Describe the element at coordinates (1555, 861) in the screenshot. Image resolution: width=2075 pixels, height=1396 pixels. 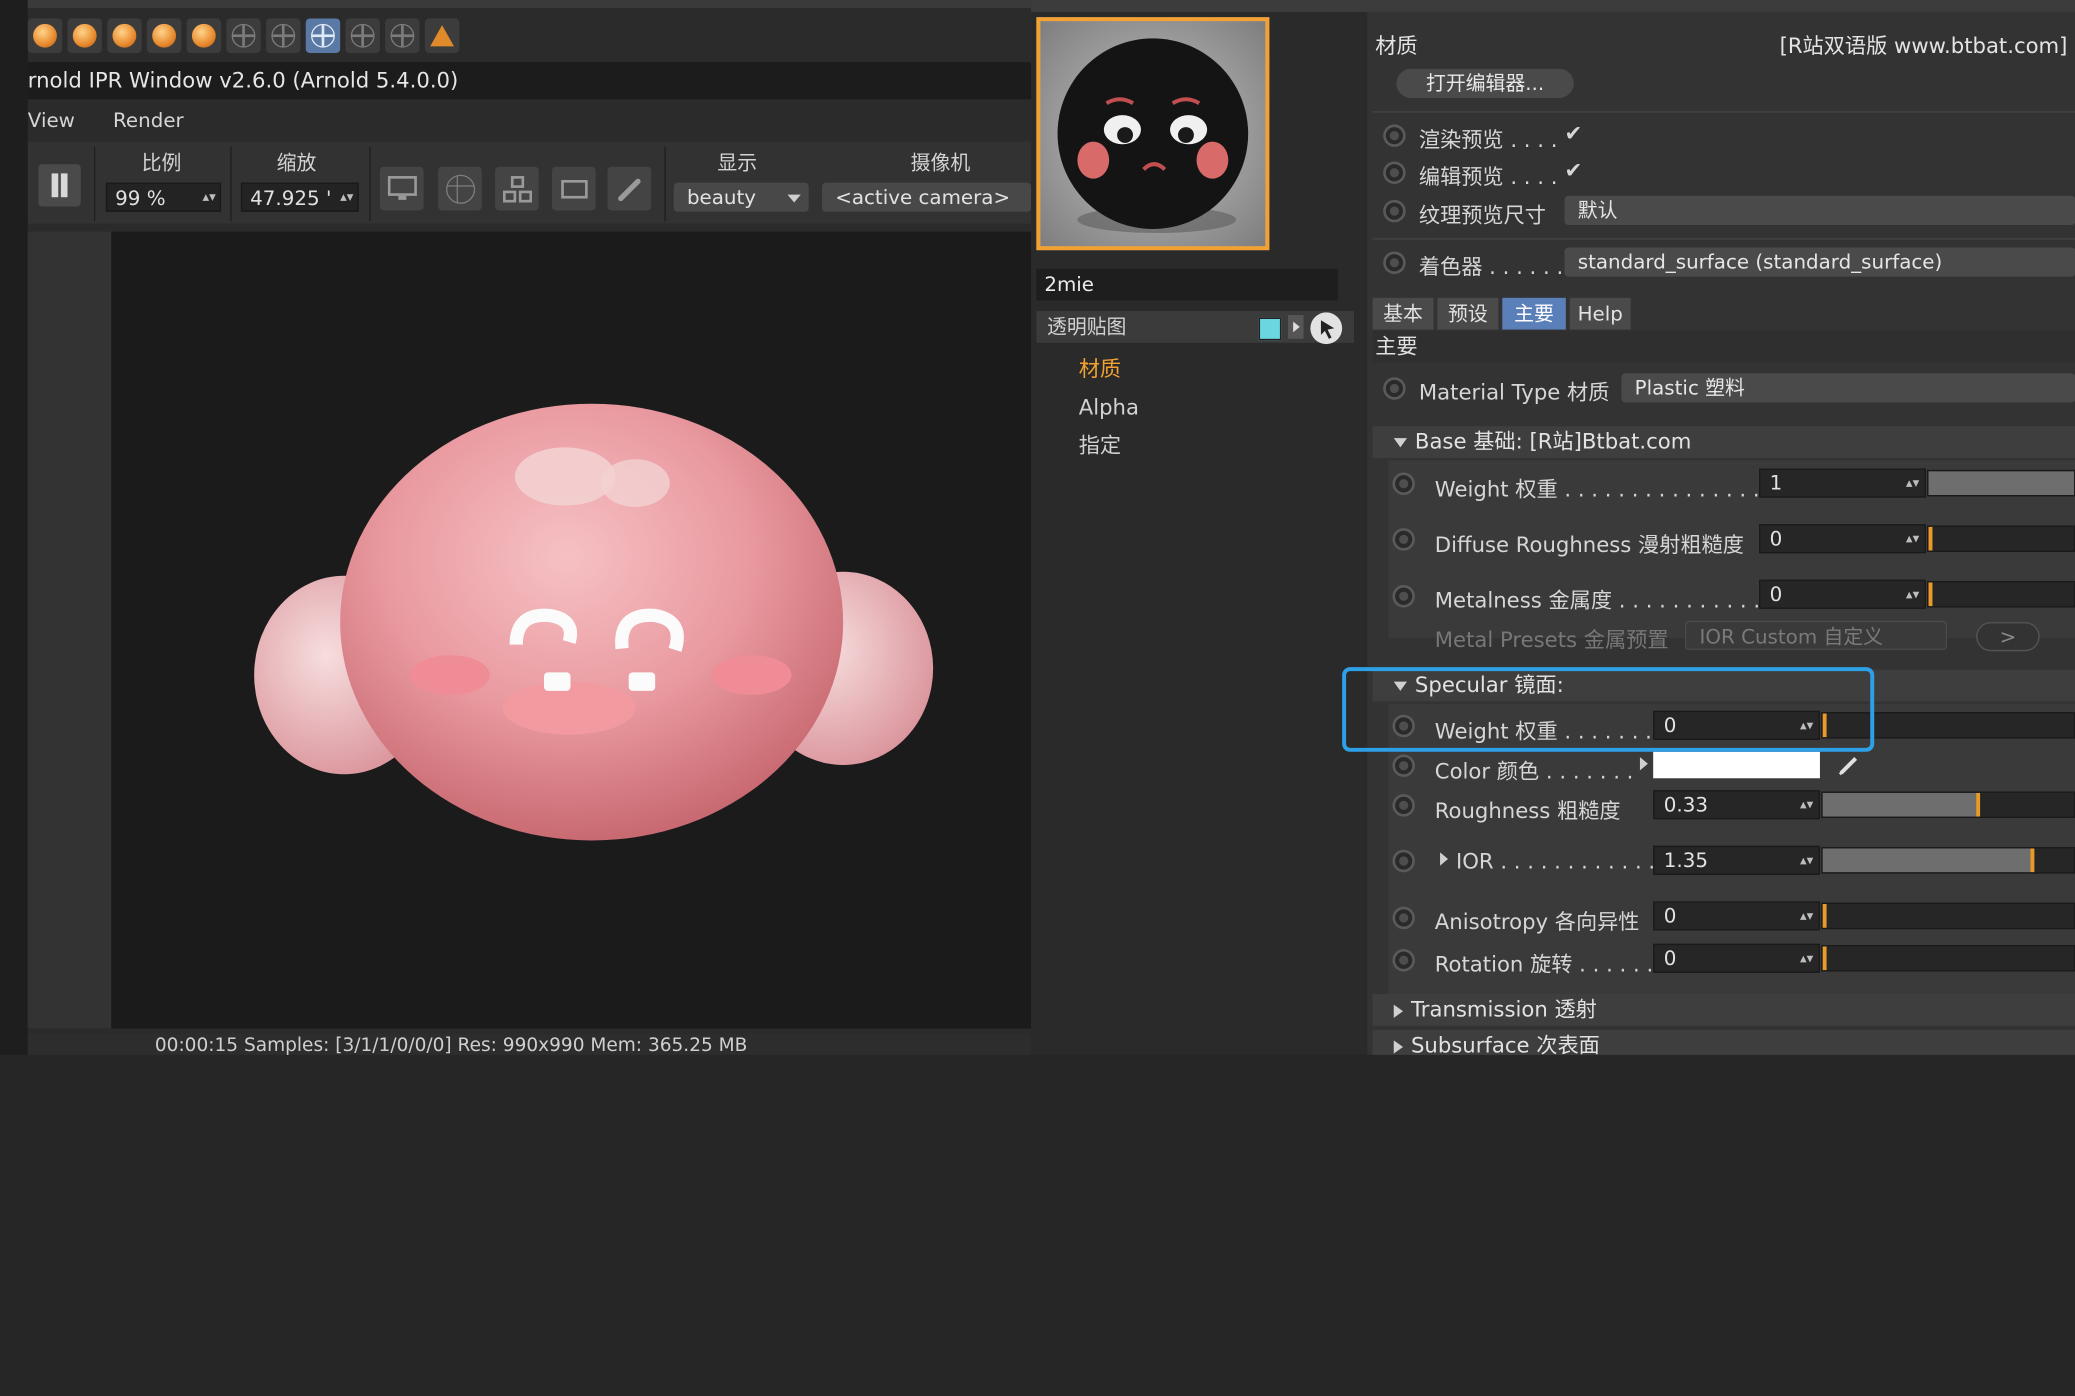
I see `ior-label: IOR . . . . . . . . . . . .` at that location.